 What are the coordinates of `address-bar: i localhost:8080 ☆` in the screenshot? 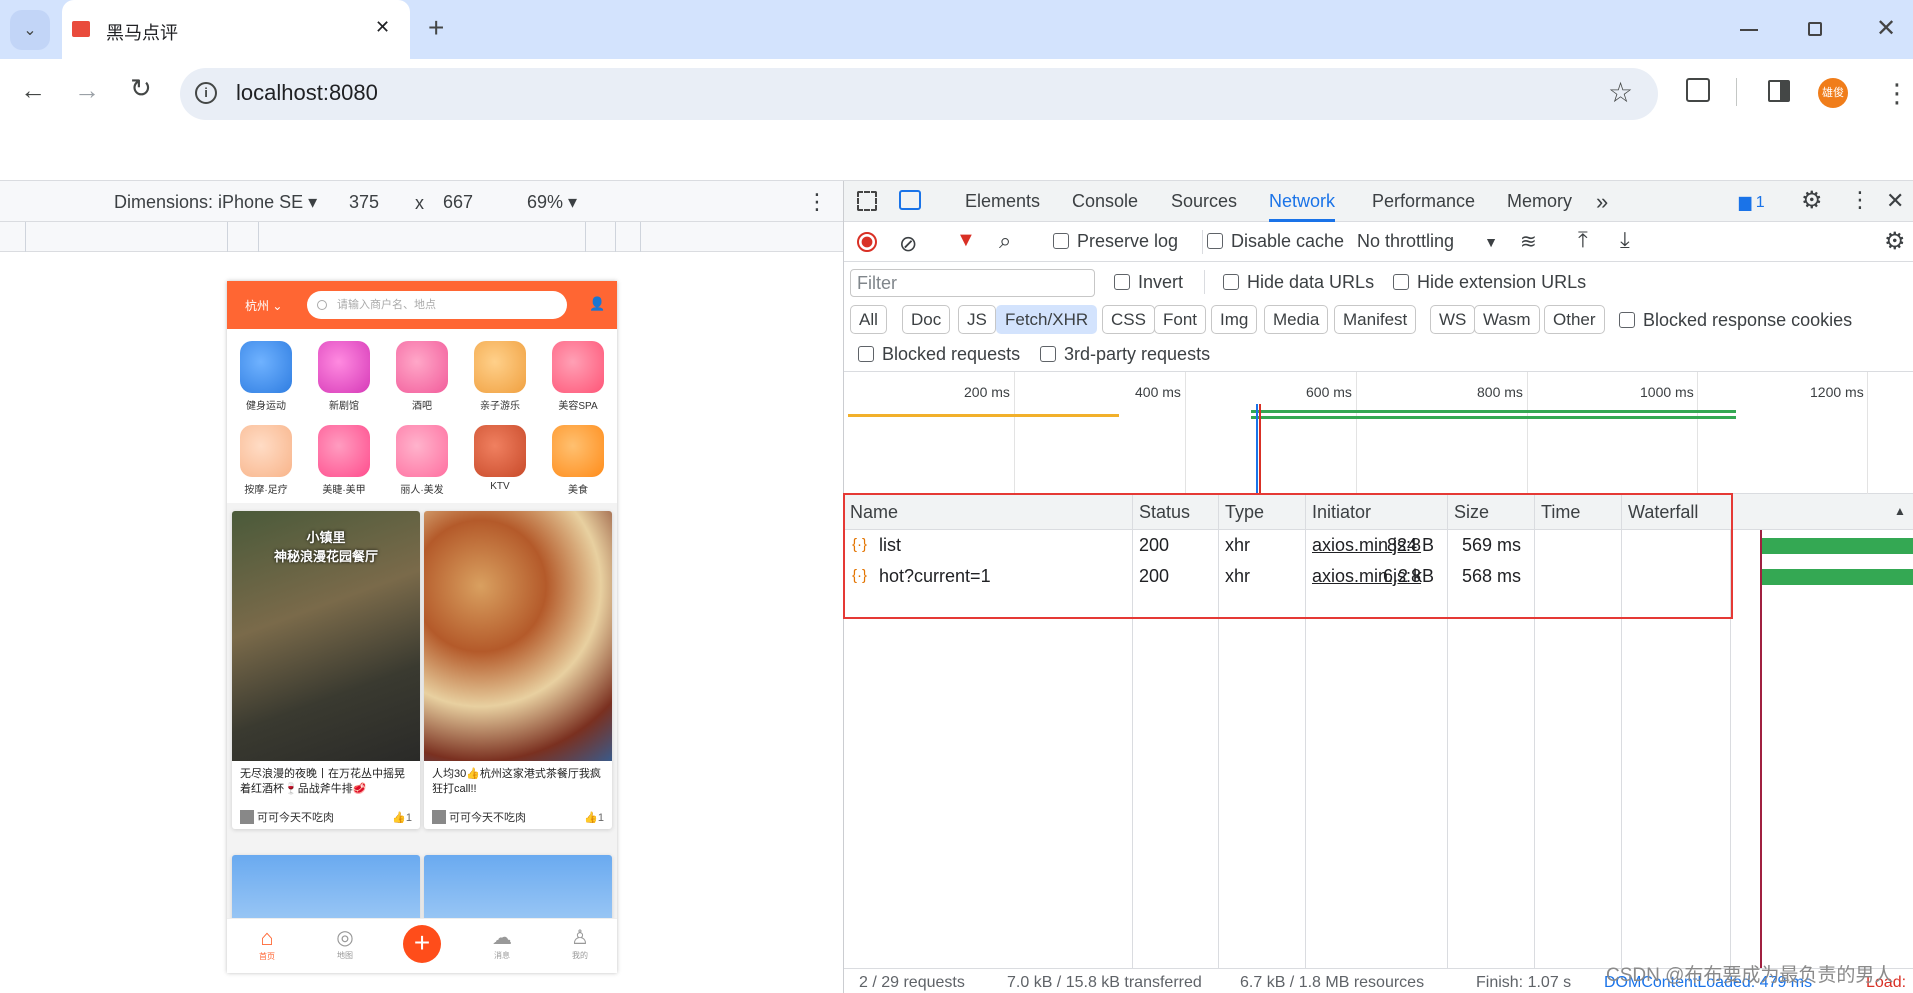 It's located at (919, 94).